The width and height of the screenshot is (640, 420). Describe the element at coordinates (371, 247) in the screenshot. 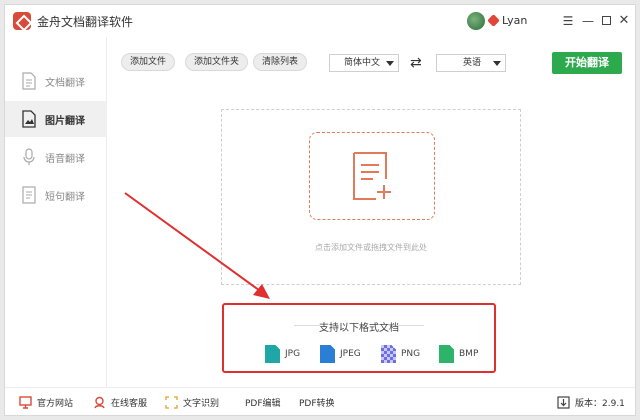

I see `drop-hint-text: 点击添加文件或拖拽文件到此处` at that location.